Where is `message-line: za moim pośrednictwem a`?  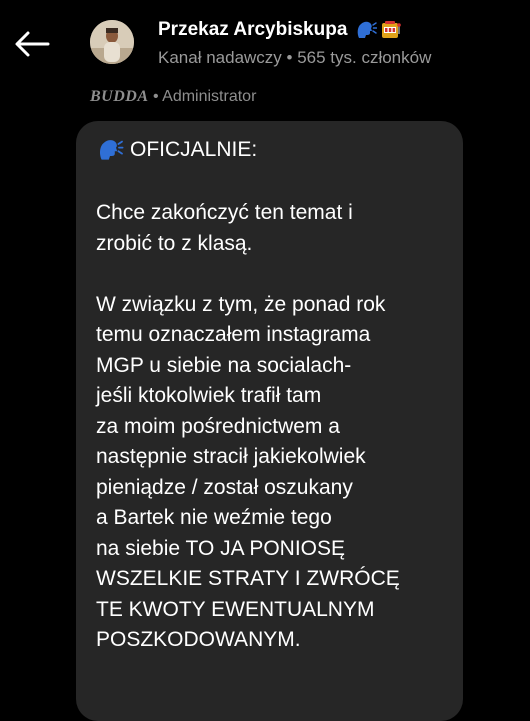 message-line: za moim pośrednictwem a is located at coordinates (218, 426).